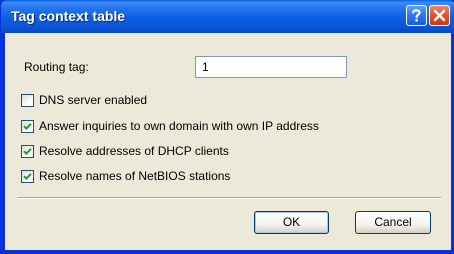  I want to click on help-button, so click(416, 15).